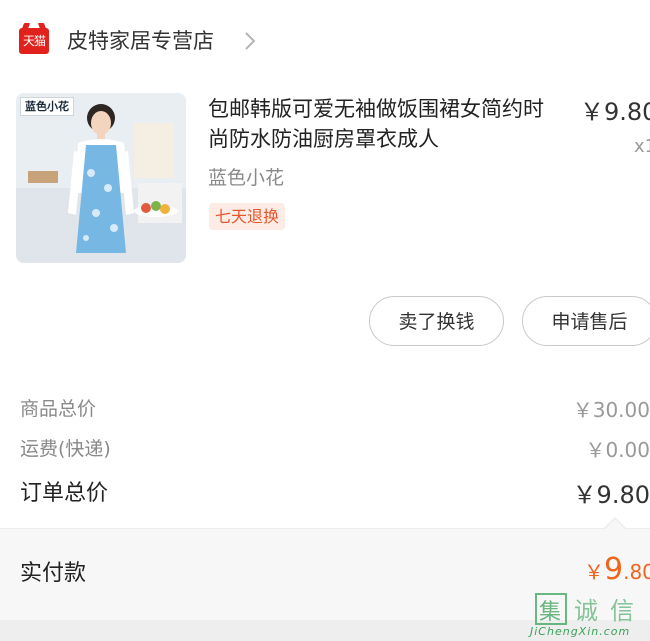 This screenshot has height=641, width=650. I want to click on tmall-logo-icon: 天猫, so click(34, 41).